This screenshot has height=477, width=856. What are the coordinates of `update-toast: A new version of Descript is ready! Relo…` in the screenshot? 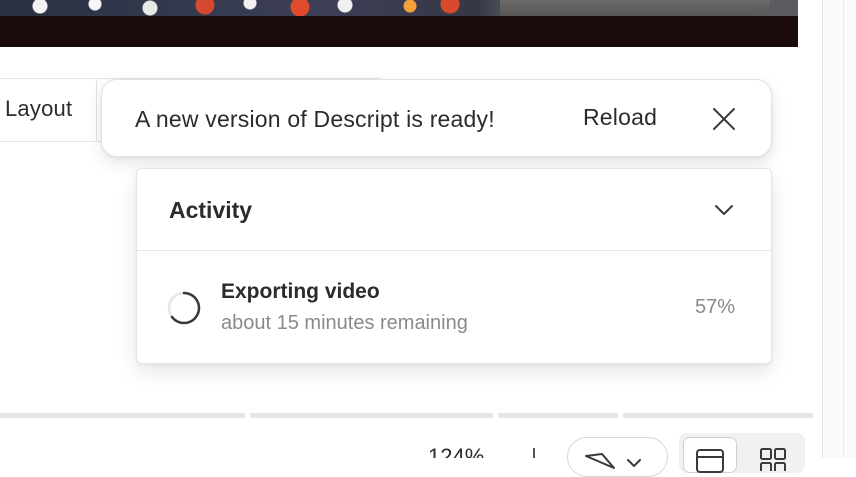 It's located at (436, 118).